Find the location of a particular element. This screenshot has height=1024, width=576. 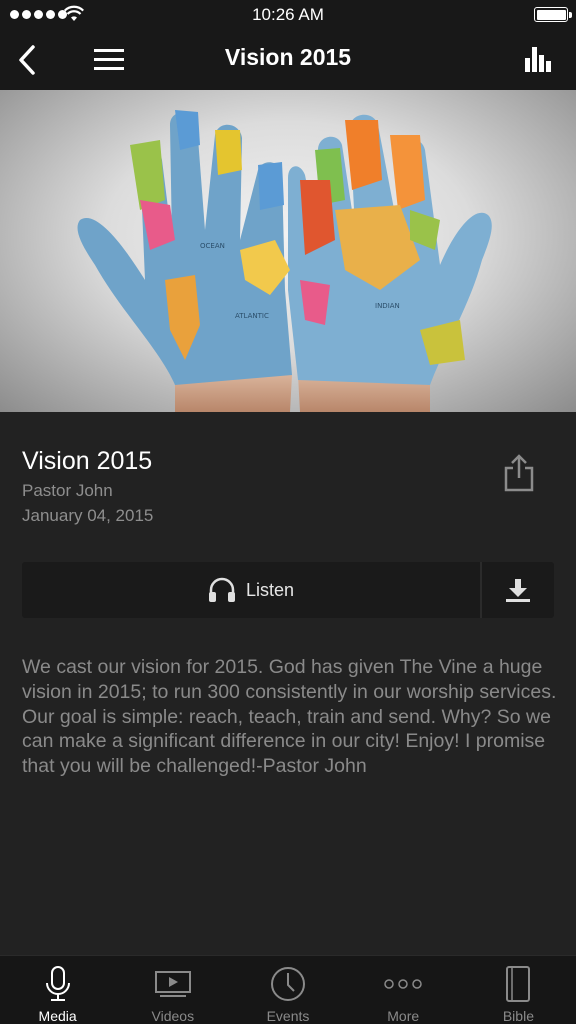

tab-label: Videos is located at coordinates (173, 1016).